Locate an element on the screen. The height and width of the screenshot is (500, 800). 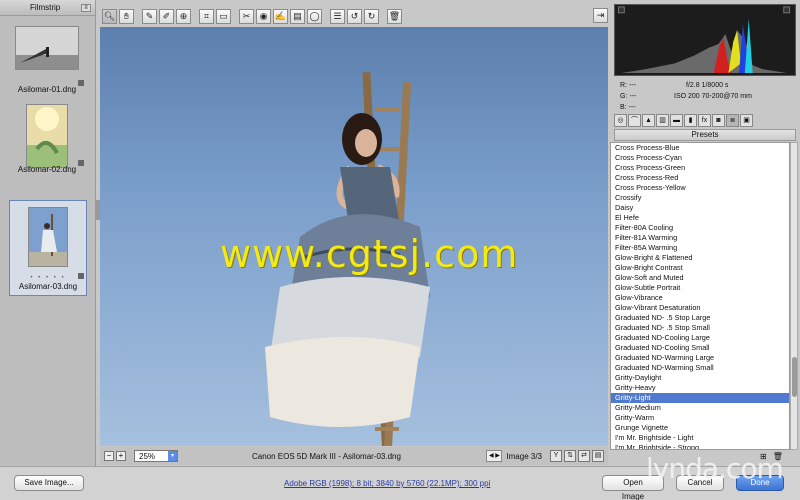
filmstrip-title: Filmstrip is located at coordinates (45, 7).